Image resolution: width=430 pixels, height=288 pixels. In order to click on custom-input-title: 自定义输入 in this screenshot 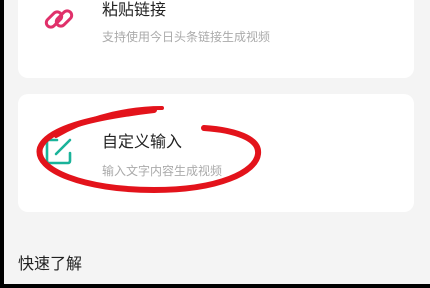, I will do `click(142, 141)`.